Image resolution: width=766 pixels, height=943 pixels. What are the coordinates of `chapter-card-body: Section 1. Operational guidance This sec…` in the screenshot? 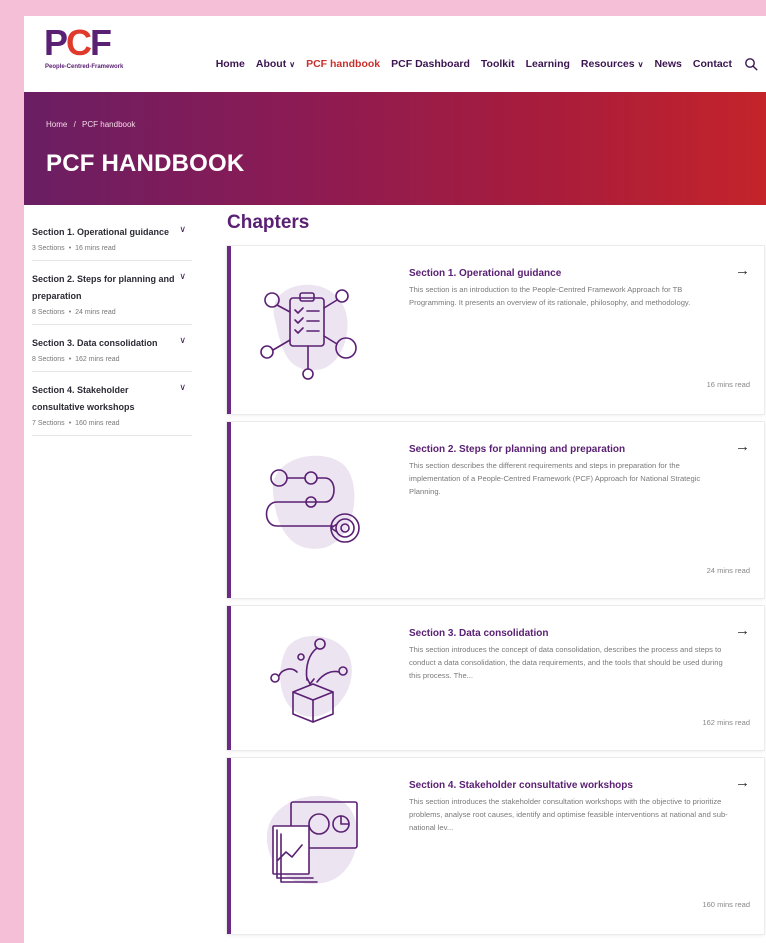 It's located at (569, 288).